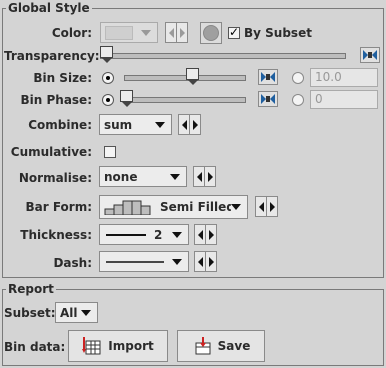 This screenshot has height=368, width=386. What do you see at coordinates (192, 76) in the screenshot?
I see `bin-size-slider-thumb` at bounding box center [192, 76].